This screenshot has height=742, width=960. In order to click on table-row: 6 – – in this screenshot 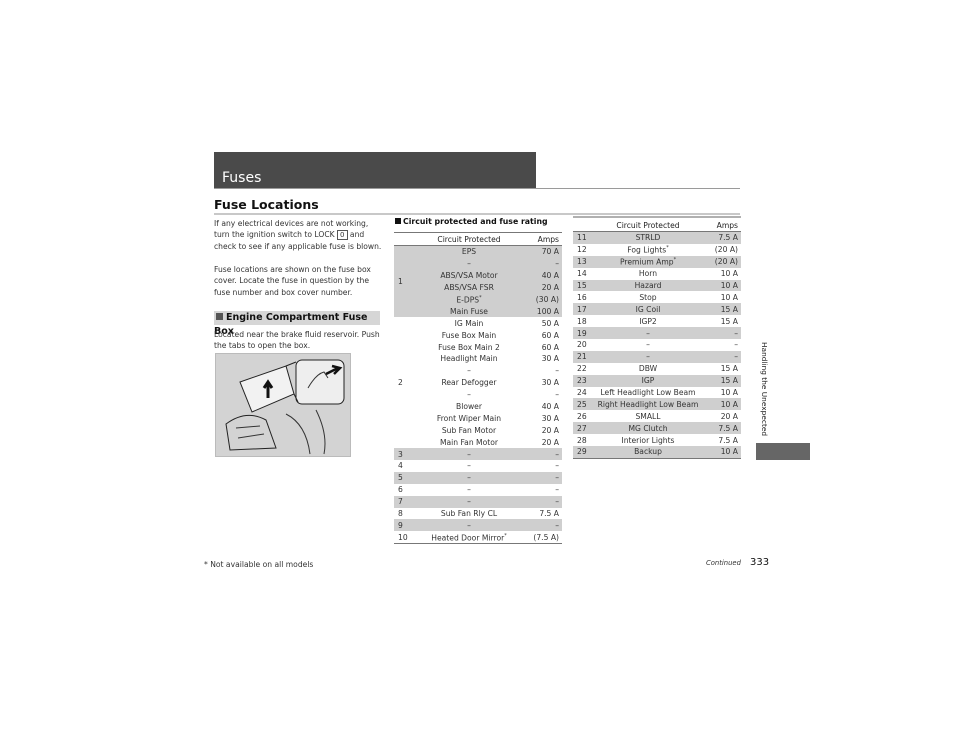, I will do `click(478, 490)`.